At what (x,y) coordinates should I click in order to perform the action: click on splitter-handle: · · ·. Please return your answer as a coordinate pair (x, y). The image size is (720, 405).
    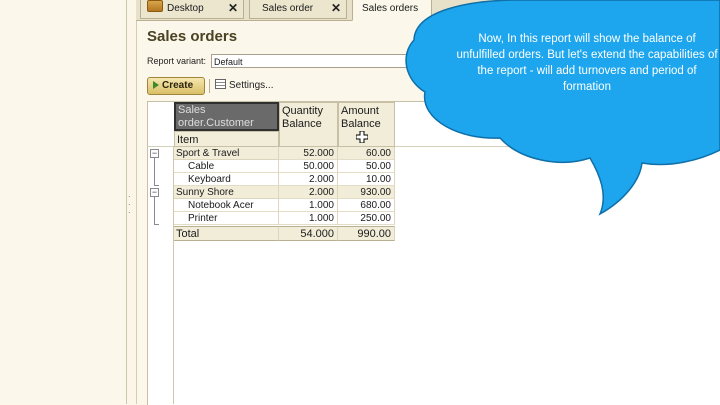
    Looking at the image, I should click on (130, 205).